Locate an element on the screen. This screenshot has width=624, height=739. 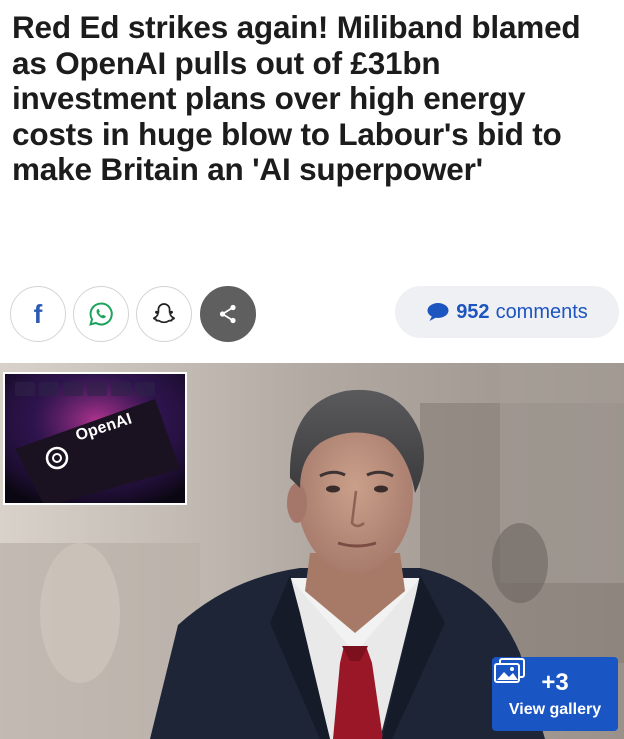
comments-label: comments is located at coordinates (541, 311).